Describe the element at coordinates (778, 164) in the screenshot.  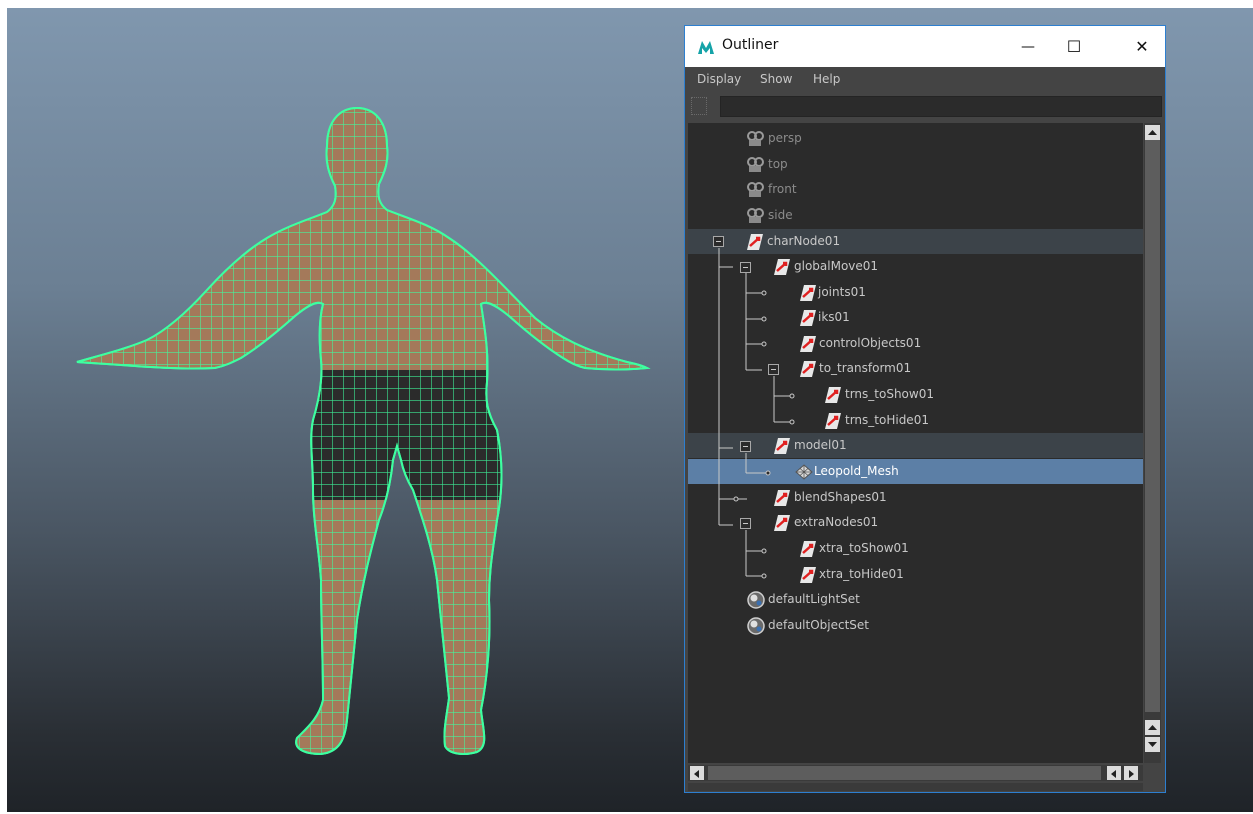
I see `tree-label: top` at that location.